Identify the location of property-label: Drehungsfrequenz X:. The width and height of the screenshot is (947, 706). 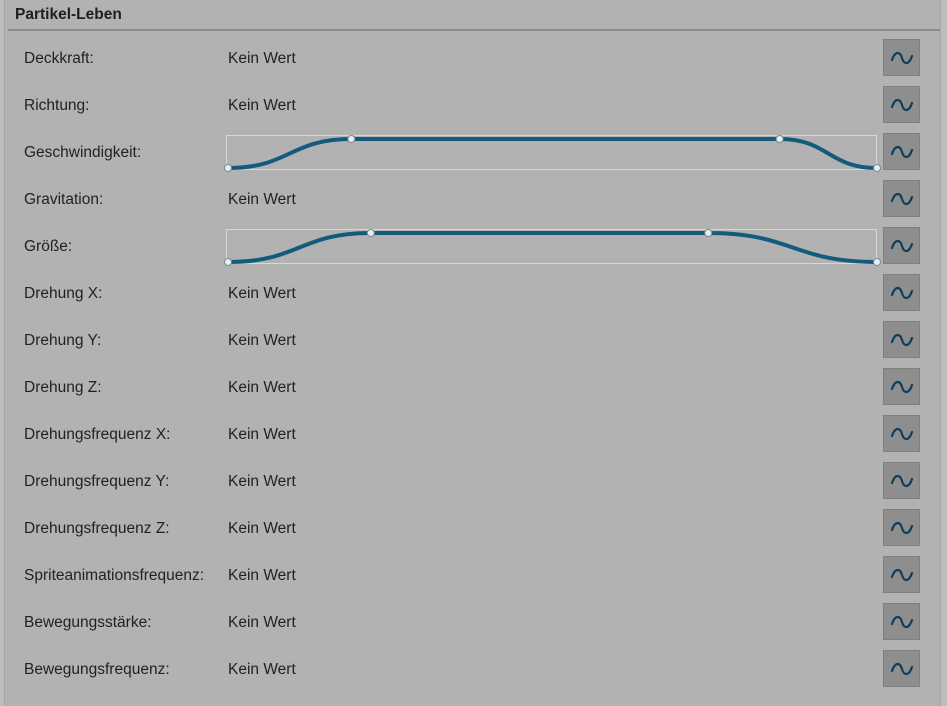
(97, 434).